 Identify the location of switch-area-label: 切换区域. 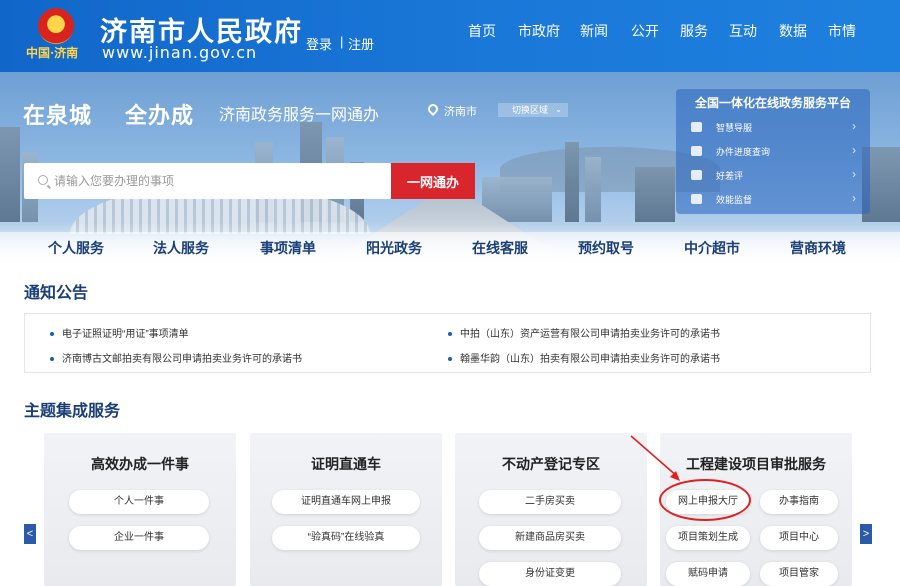
(530, 110).